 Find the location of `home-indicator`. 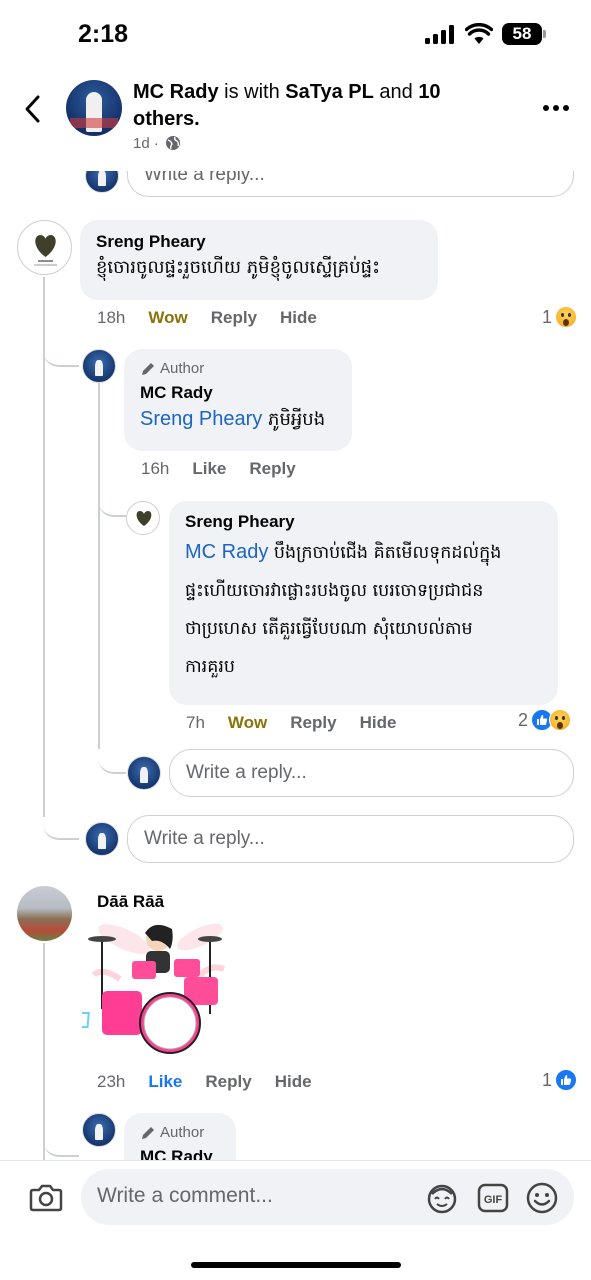

home-indicator is located at coordinates (296, 1265).